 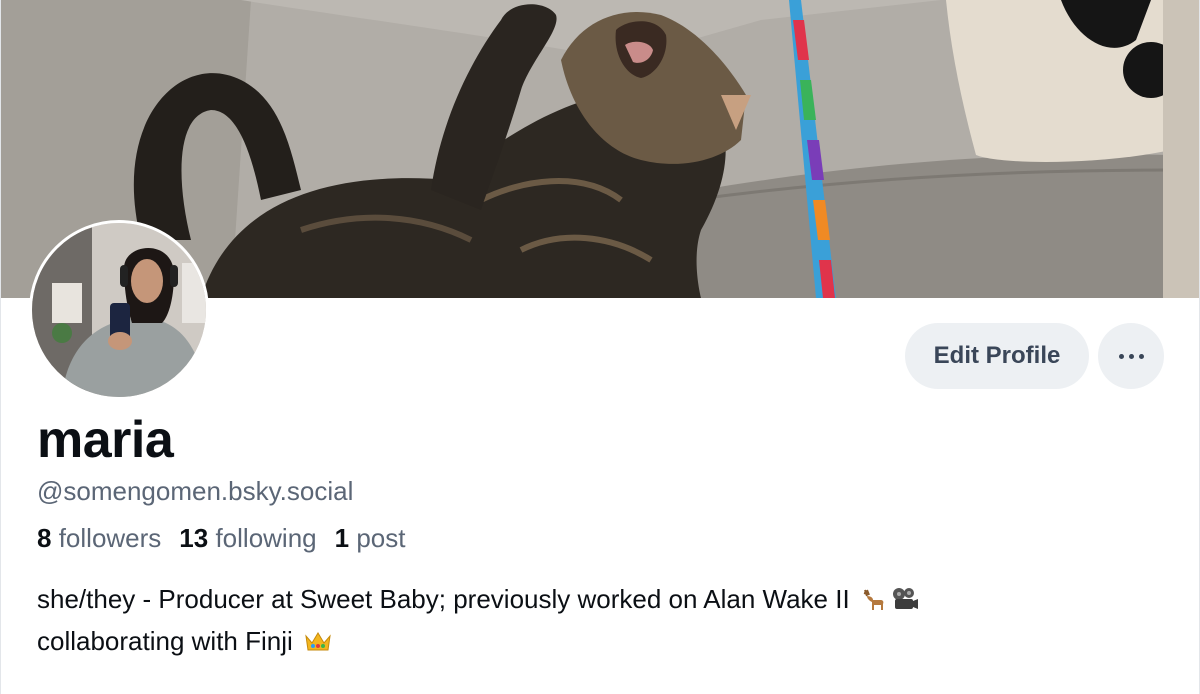 What do you see at coordinates (194, 538) in the screenshot?
I see `following-count: 13` at bounding box center [194, 538].